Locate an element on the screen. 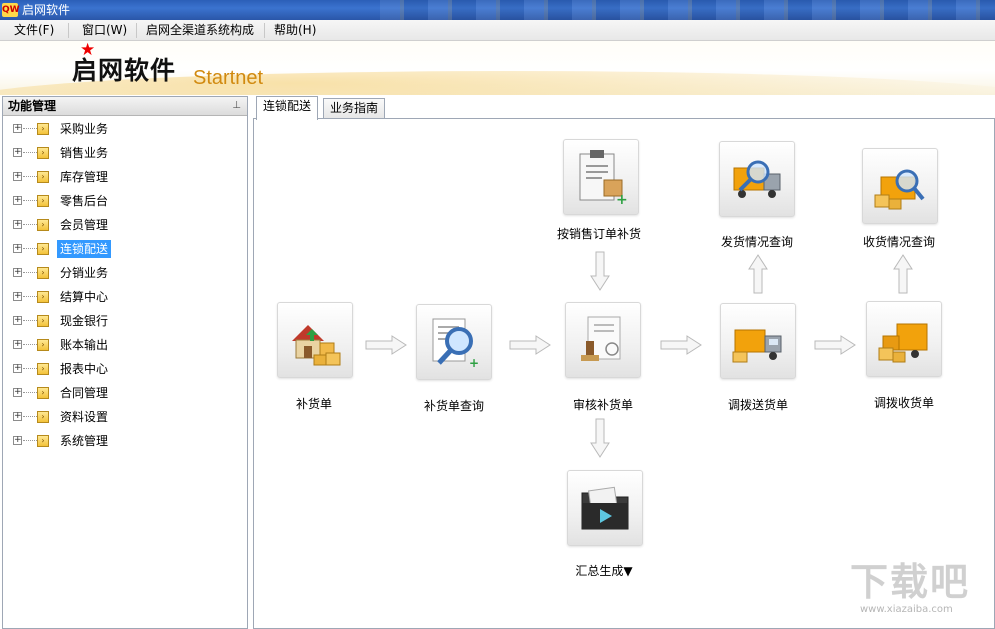  node-replenish-order is located at coordinates (315, 340).